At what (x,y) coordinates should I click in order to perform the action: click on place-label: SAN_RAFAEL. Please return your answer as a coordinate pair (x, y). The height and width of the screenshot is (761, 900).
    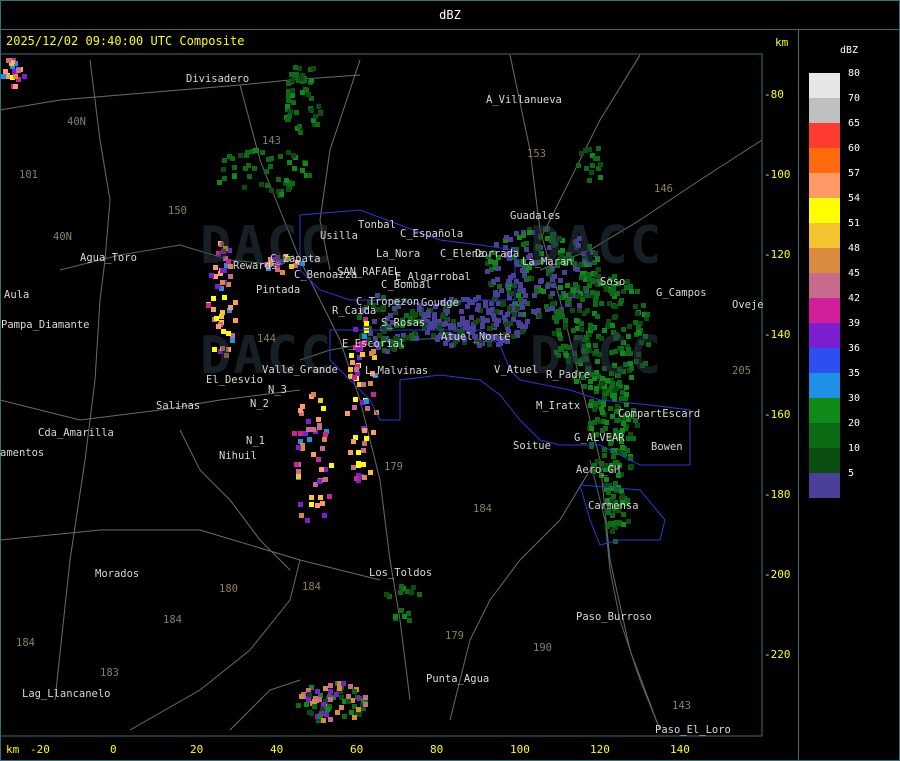
    Looking at the image, I should click on (369, 272).